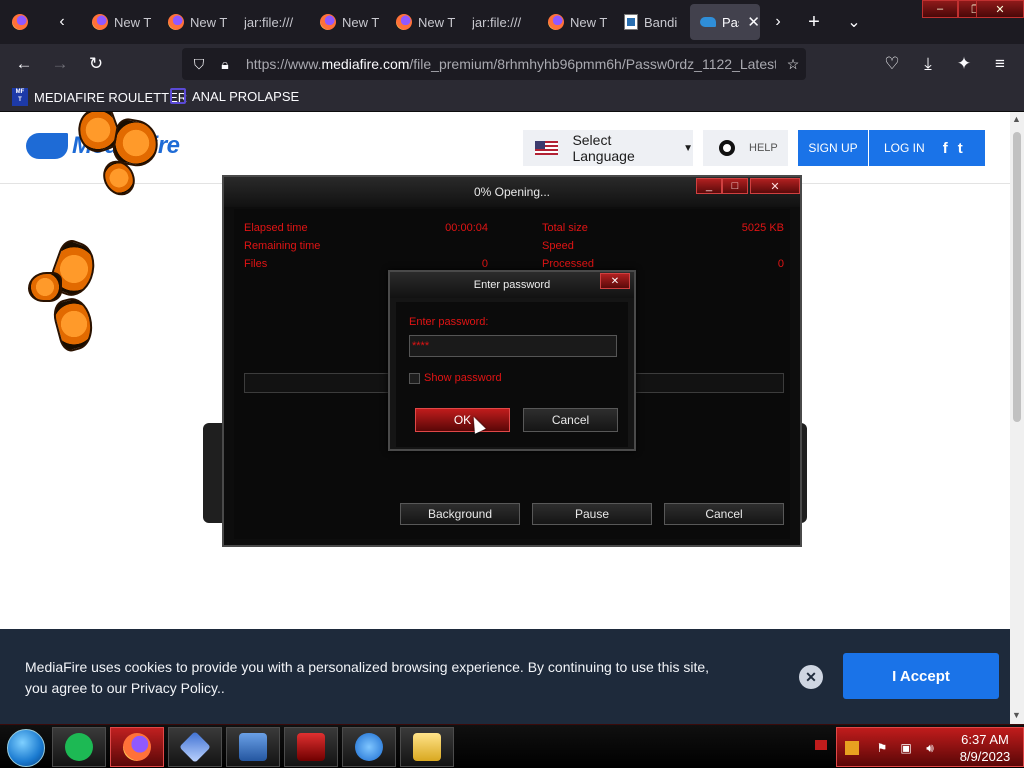 Image resolution: width=1024 pixels, height=768 pixels. What do you see at coordinates (964, 64) in the screenshot?
I see `extensions-button: ✦` at bounding box center [964, 64].